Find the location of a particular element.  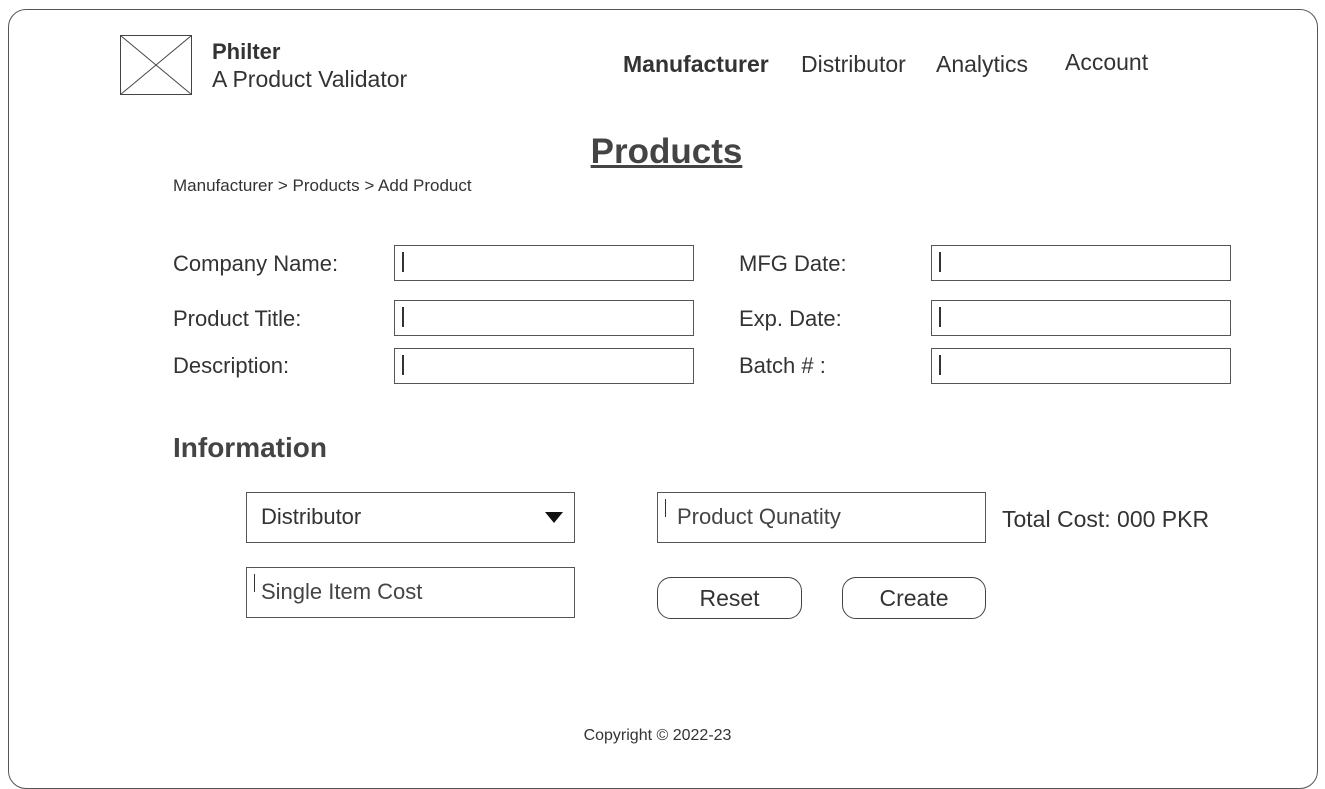

description-label: Description: is located at coordinates (231, 365).